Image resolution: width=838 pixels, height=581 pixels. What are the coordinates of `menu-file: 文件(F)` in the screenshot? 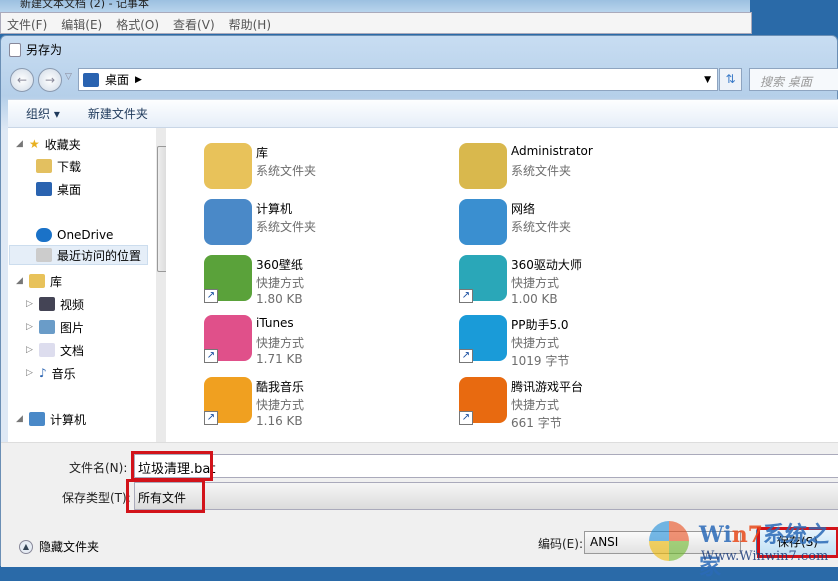 It's located at (27, 24).